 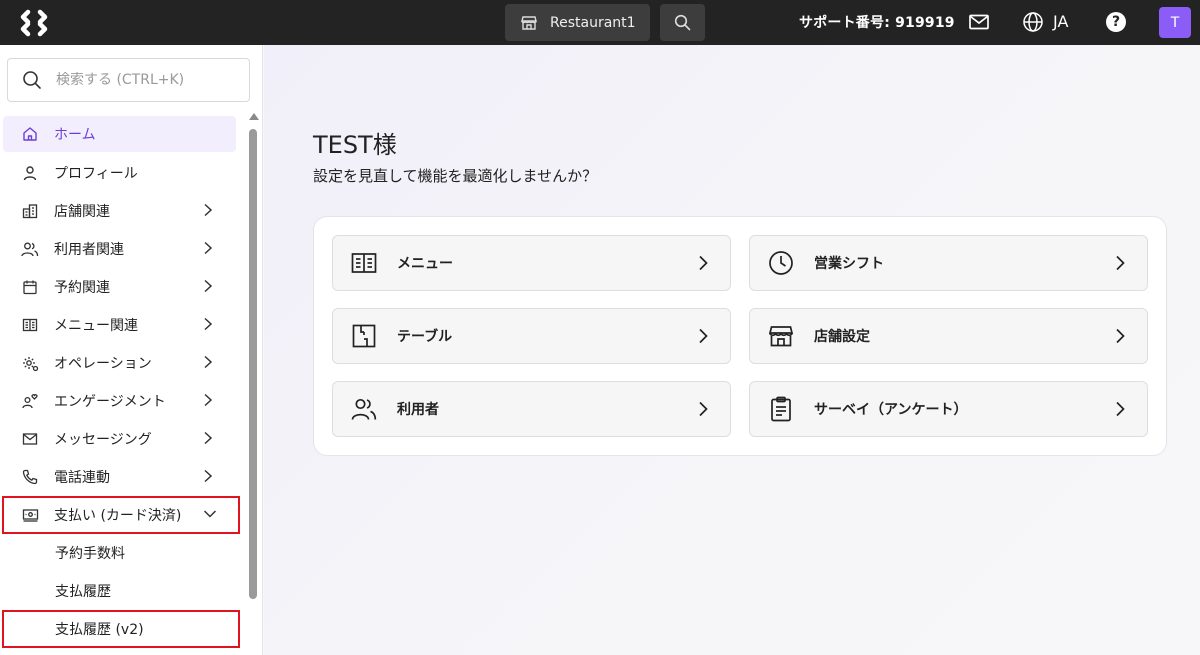 What do you see at coordinates (96, 326) in the screenshot?
I see `sidebar-item-label: メニュー関連` at bounding box center [96, 326].